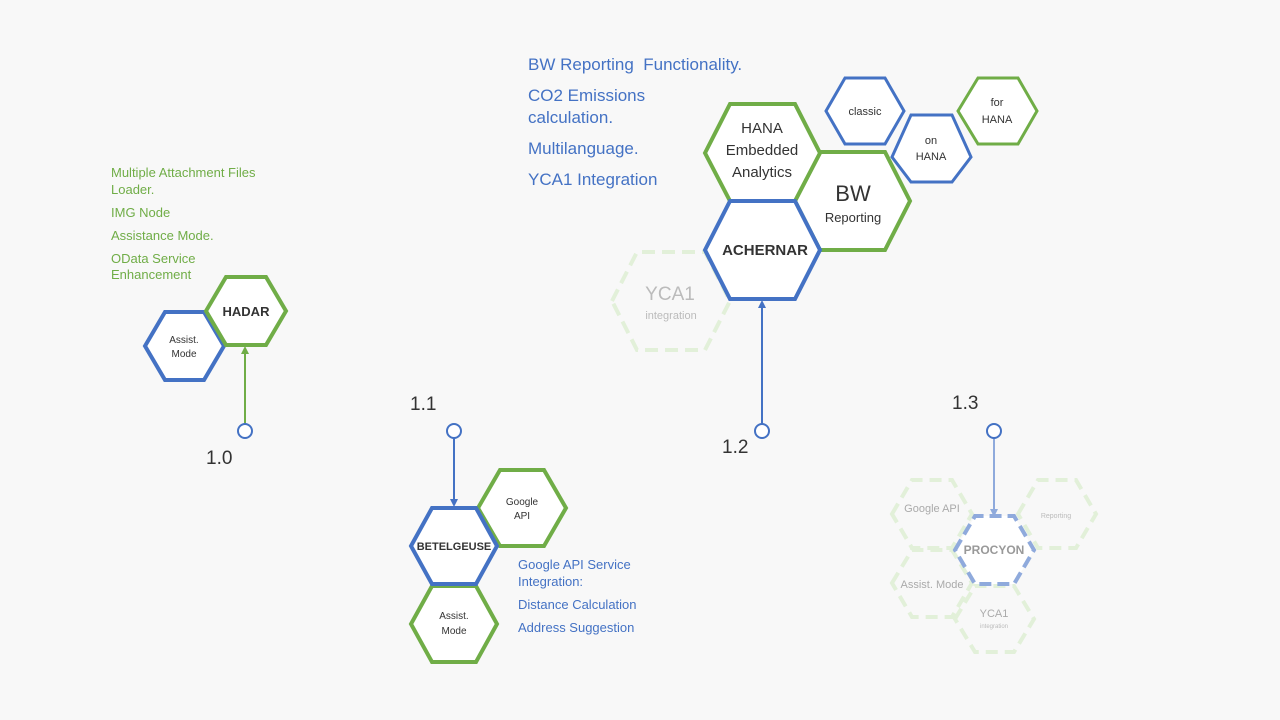 The image size is (1280, 720). Describe the element at coordinates (932, 509) in the screenshot. I see `procyon-google-api-label-1: Google API` at that location.